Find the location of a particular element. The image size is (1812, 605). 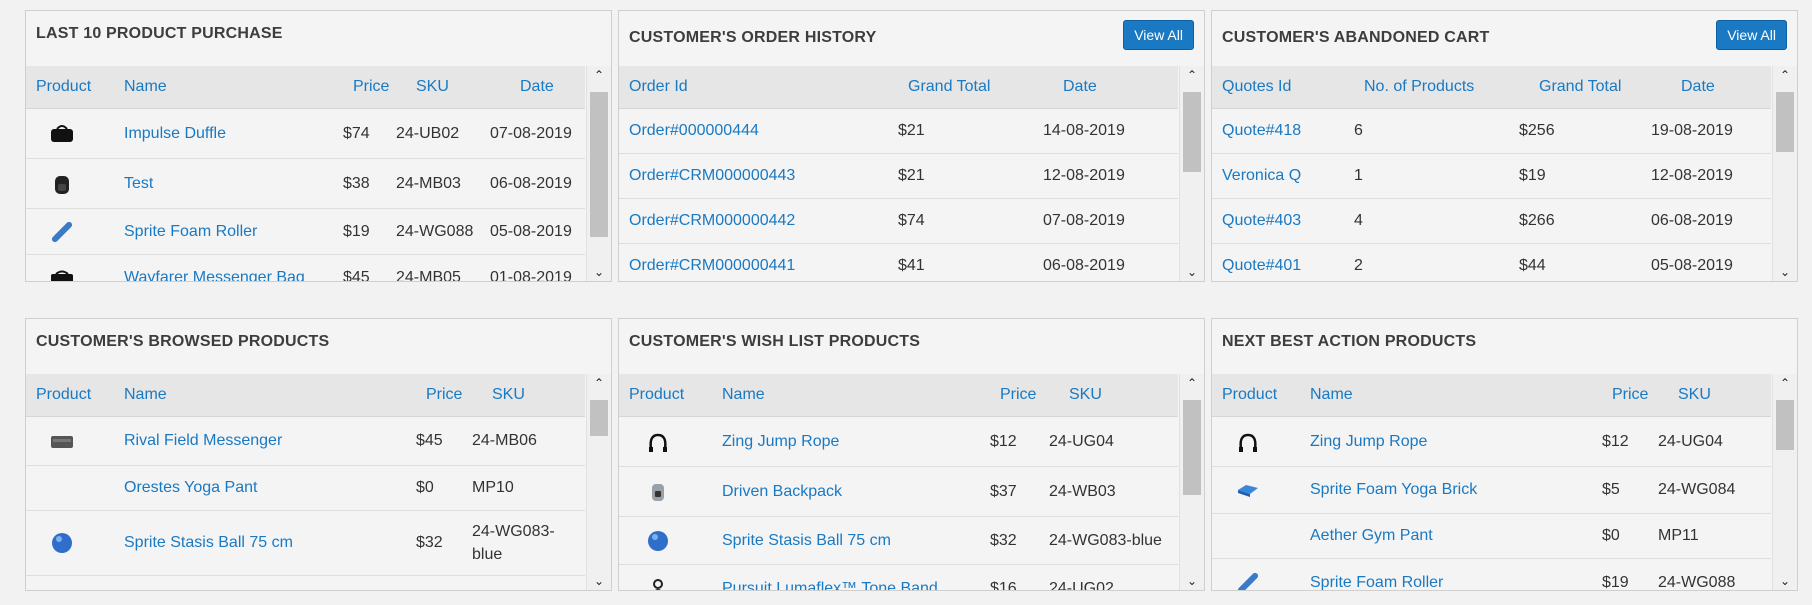

product-name-link: Pursuit Lumaflex™ Tone Band is located at coordinates (846, 585).